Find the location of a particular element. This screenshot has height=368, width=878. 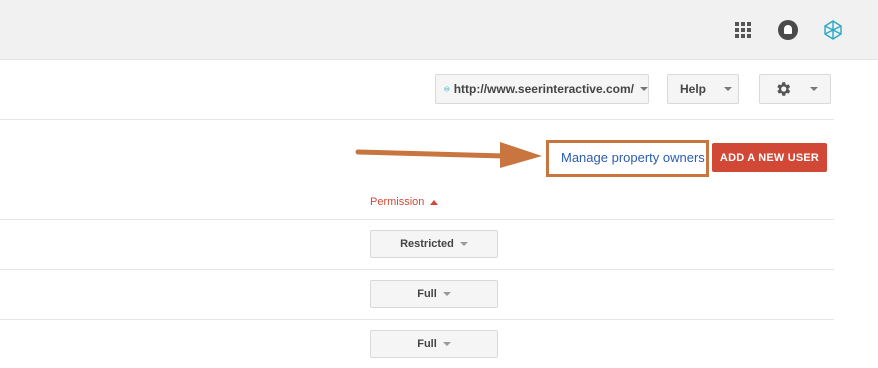

add-new-user-button: ADD A NEW USER is located at coordinates (769, 157).